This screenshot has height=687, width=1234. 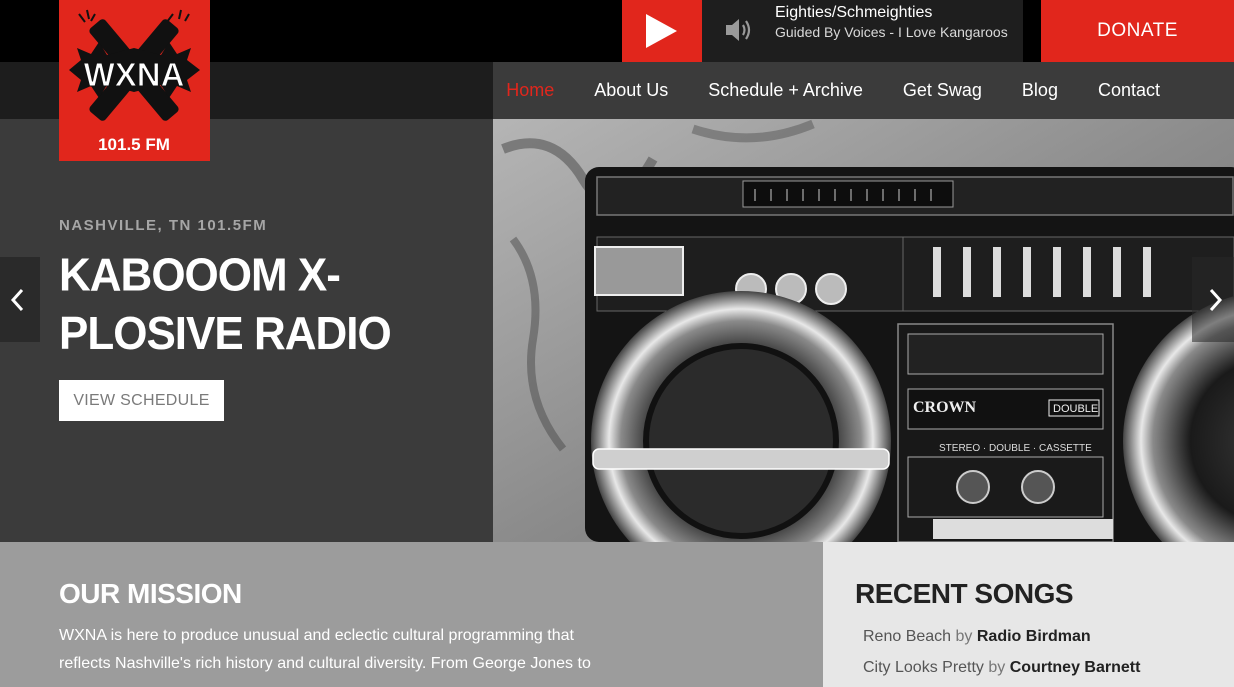 I want to click on song-artist: Courtney Barnett, so click(x=1075, y=667).